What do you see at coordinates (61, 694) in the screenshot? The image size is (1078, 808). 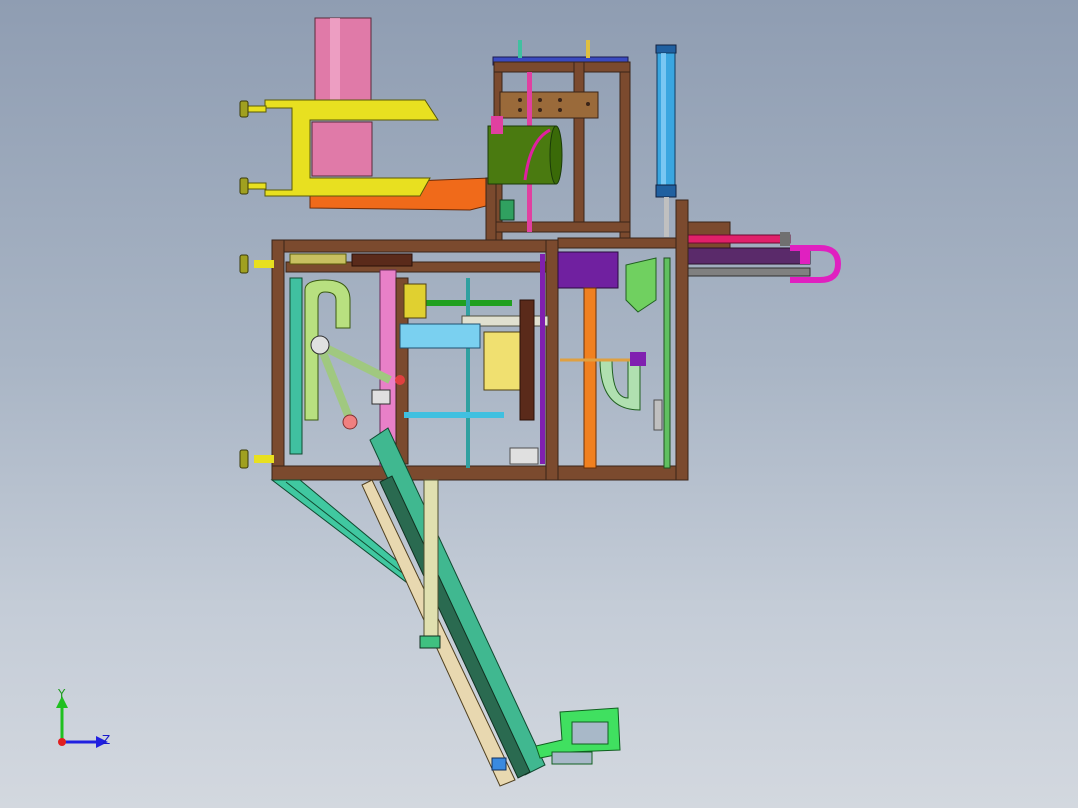 I see `y-axis-label: Y` at bounding box center [61, 694].